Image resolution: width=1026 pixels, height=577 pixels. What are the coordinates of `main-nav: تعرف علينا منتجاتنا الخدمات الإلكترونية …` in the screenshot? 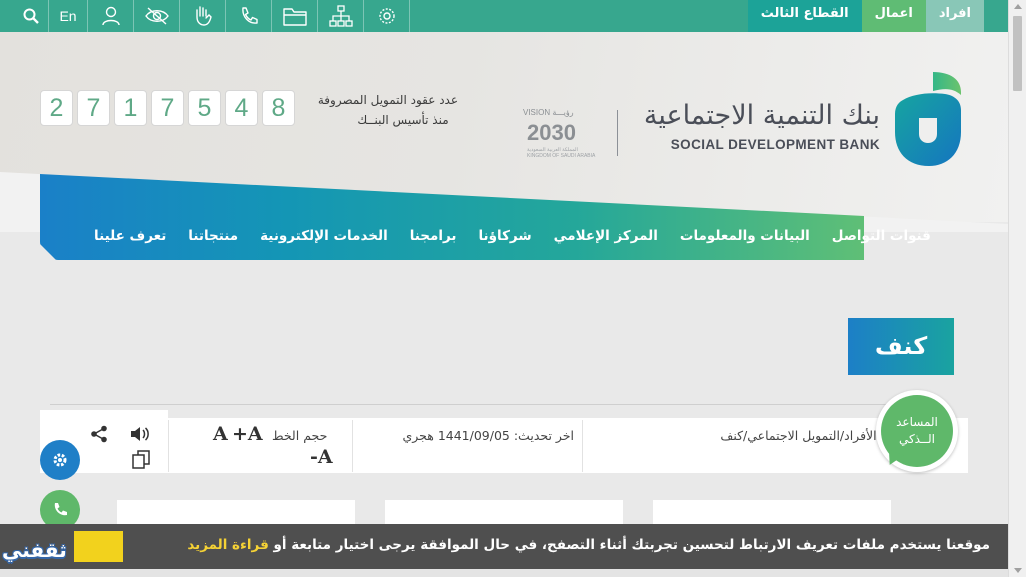 It's located at (501, 236).